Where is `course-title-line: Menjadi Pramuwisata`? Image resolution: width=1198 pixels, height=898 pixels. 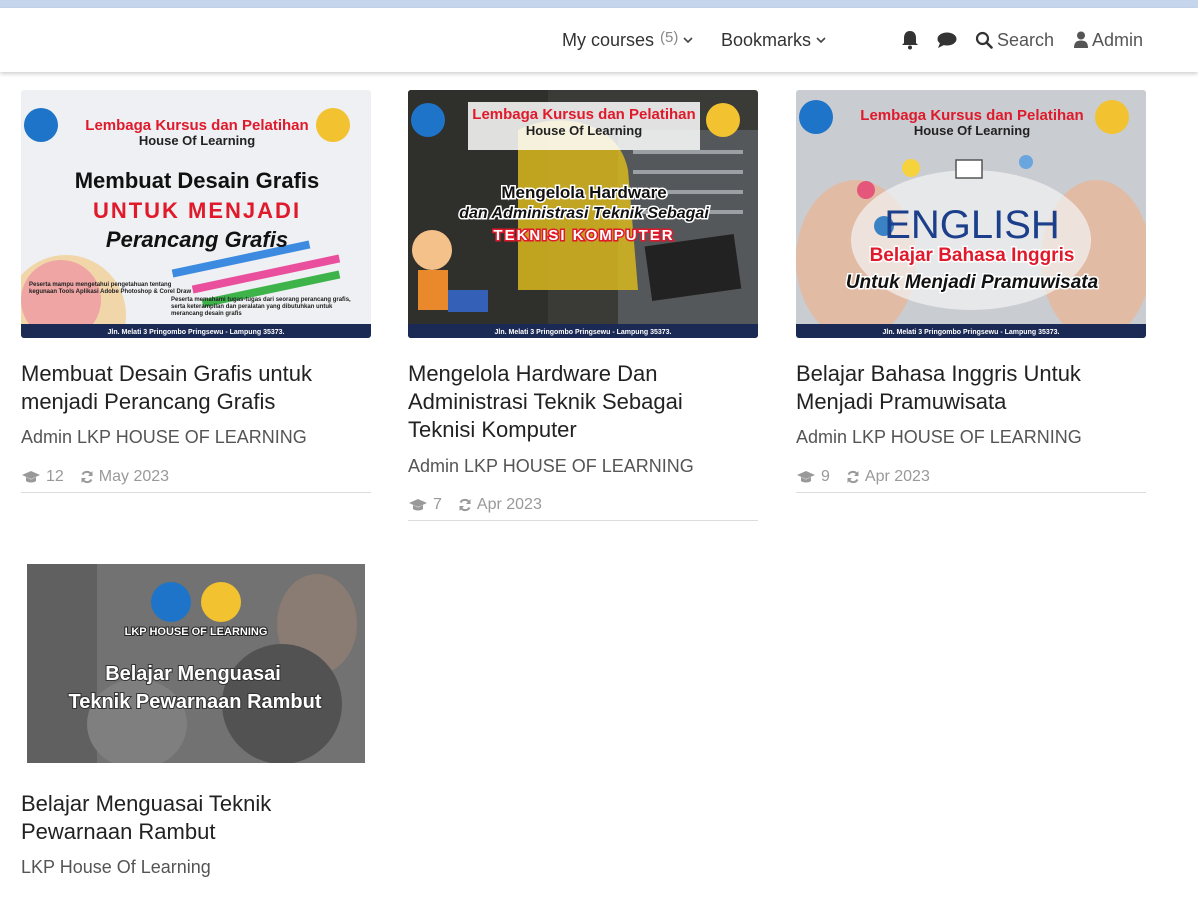
course-title-line: Menjadi Pramuwisata is located at coordinates (901, 401).